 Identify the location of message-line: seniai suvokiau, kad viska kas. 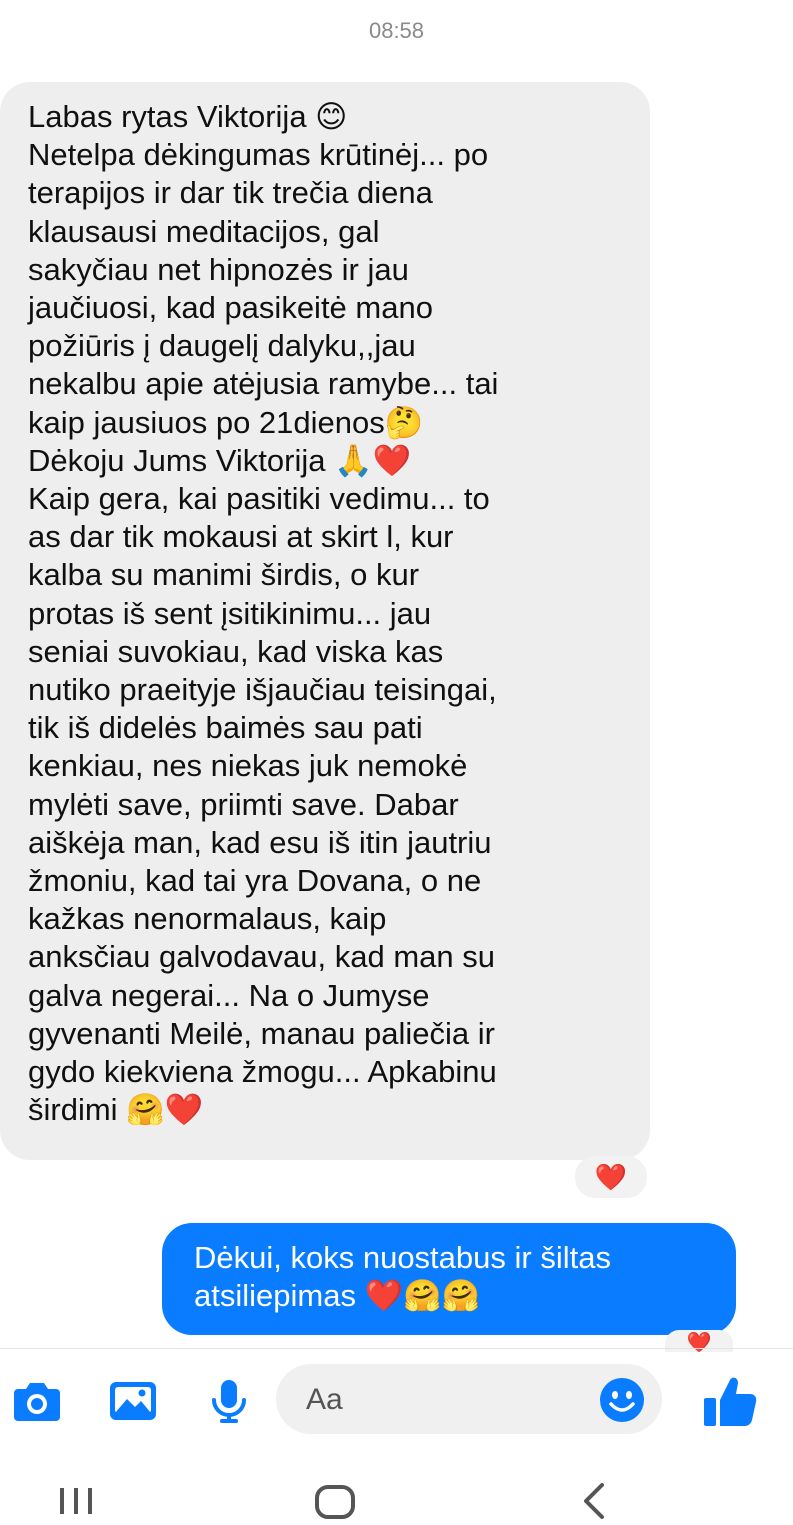
(236, 651).